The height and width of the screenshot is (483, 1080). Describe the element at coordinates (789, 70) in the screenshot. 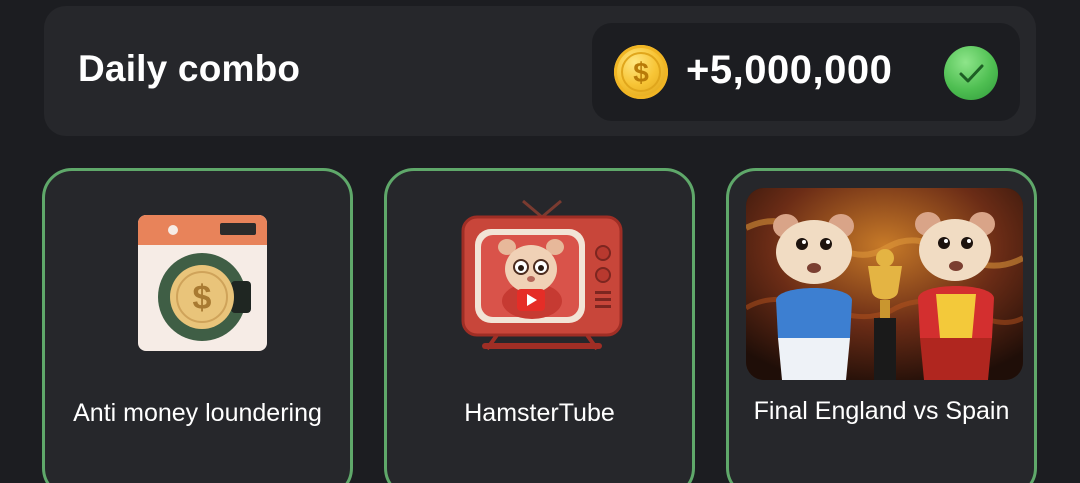

I see `reward-amount: +5,000,000` at that location.